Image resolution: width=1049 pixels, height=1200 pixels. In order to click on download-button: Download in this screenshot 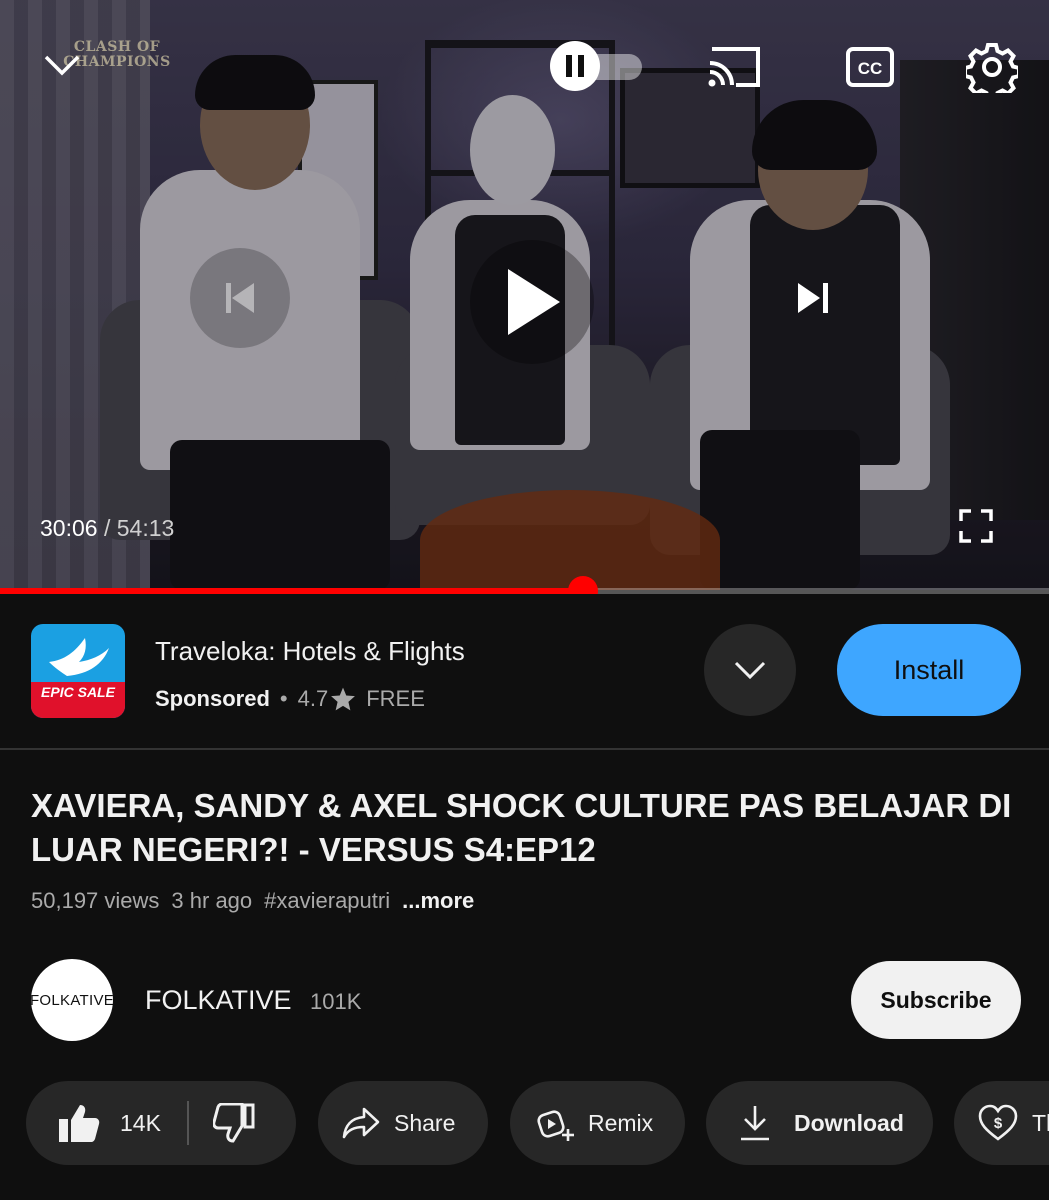, I will do `click(819, 1123)`.